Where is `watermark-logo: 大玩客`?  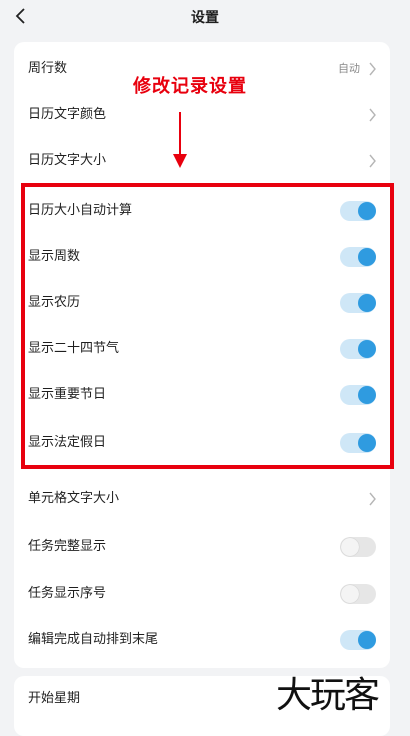 watermark-logo: 大玩客 is located at coordinates (328, 695).